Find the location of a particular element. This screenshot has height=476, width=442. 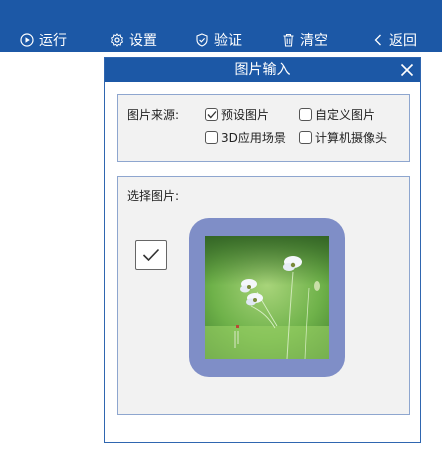

trash-icon is located at coordinates (288, 40).